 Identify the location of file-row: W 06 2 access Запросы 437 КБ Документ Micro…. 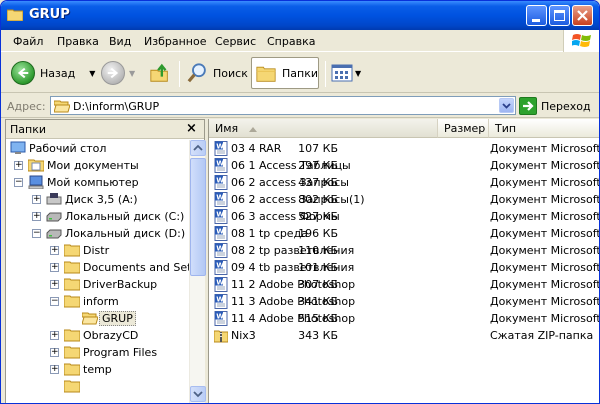
(404, 182).